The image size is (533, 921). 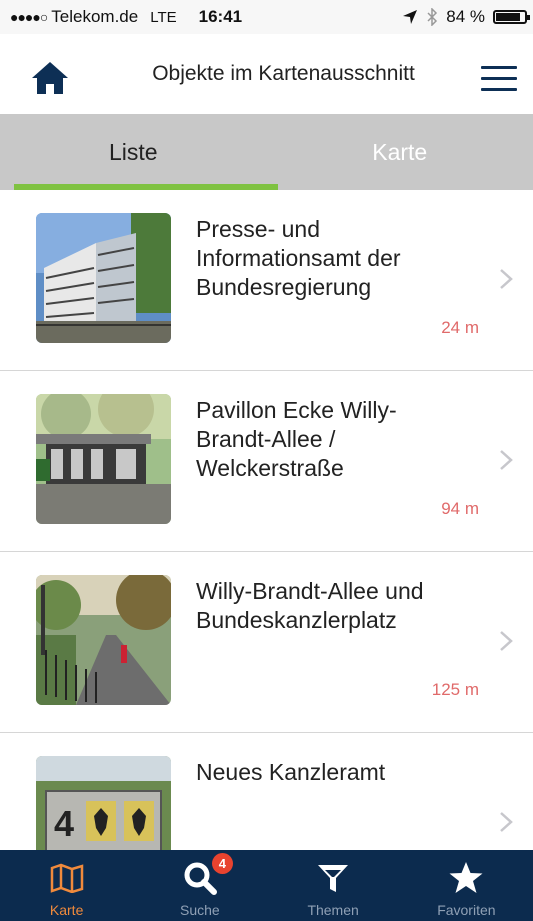 What do you see at coordinates (64, 823) in the screenshot?
I see `svg-text: 4` at bounding box center [64, 823].